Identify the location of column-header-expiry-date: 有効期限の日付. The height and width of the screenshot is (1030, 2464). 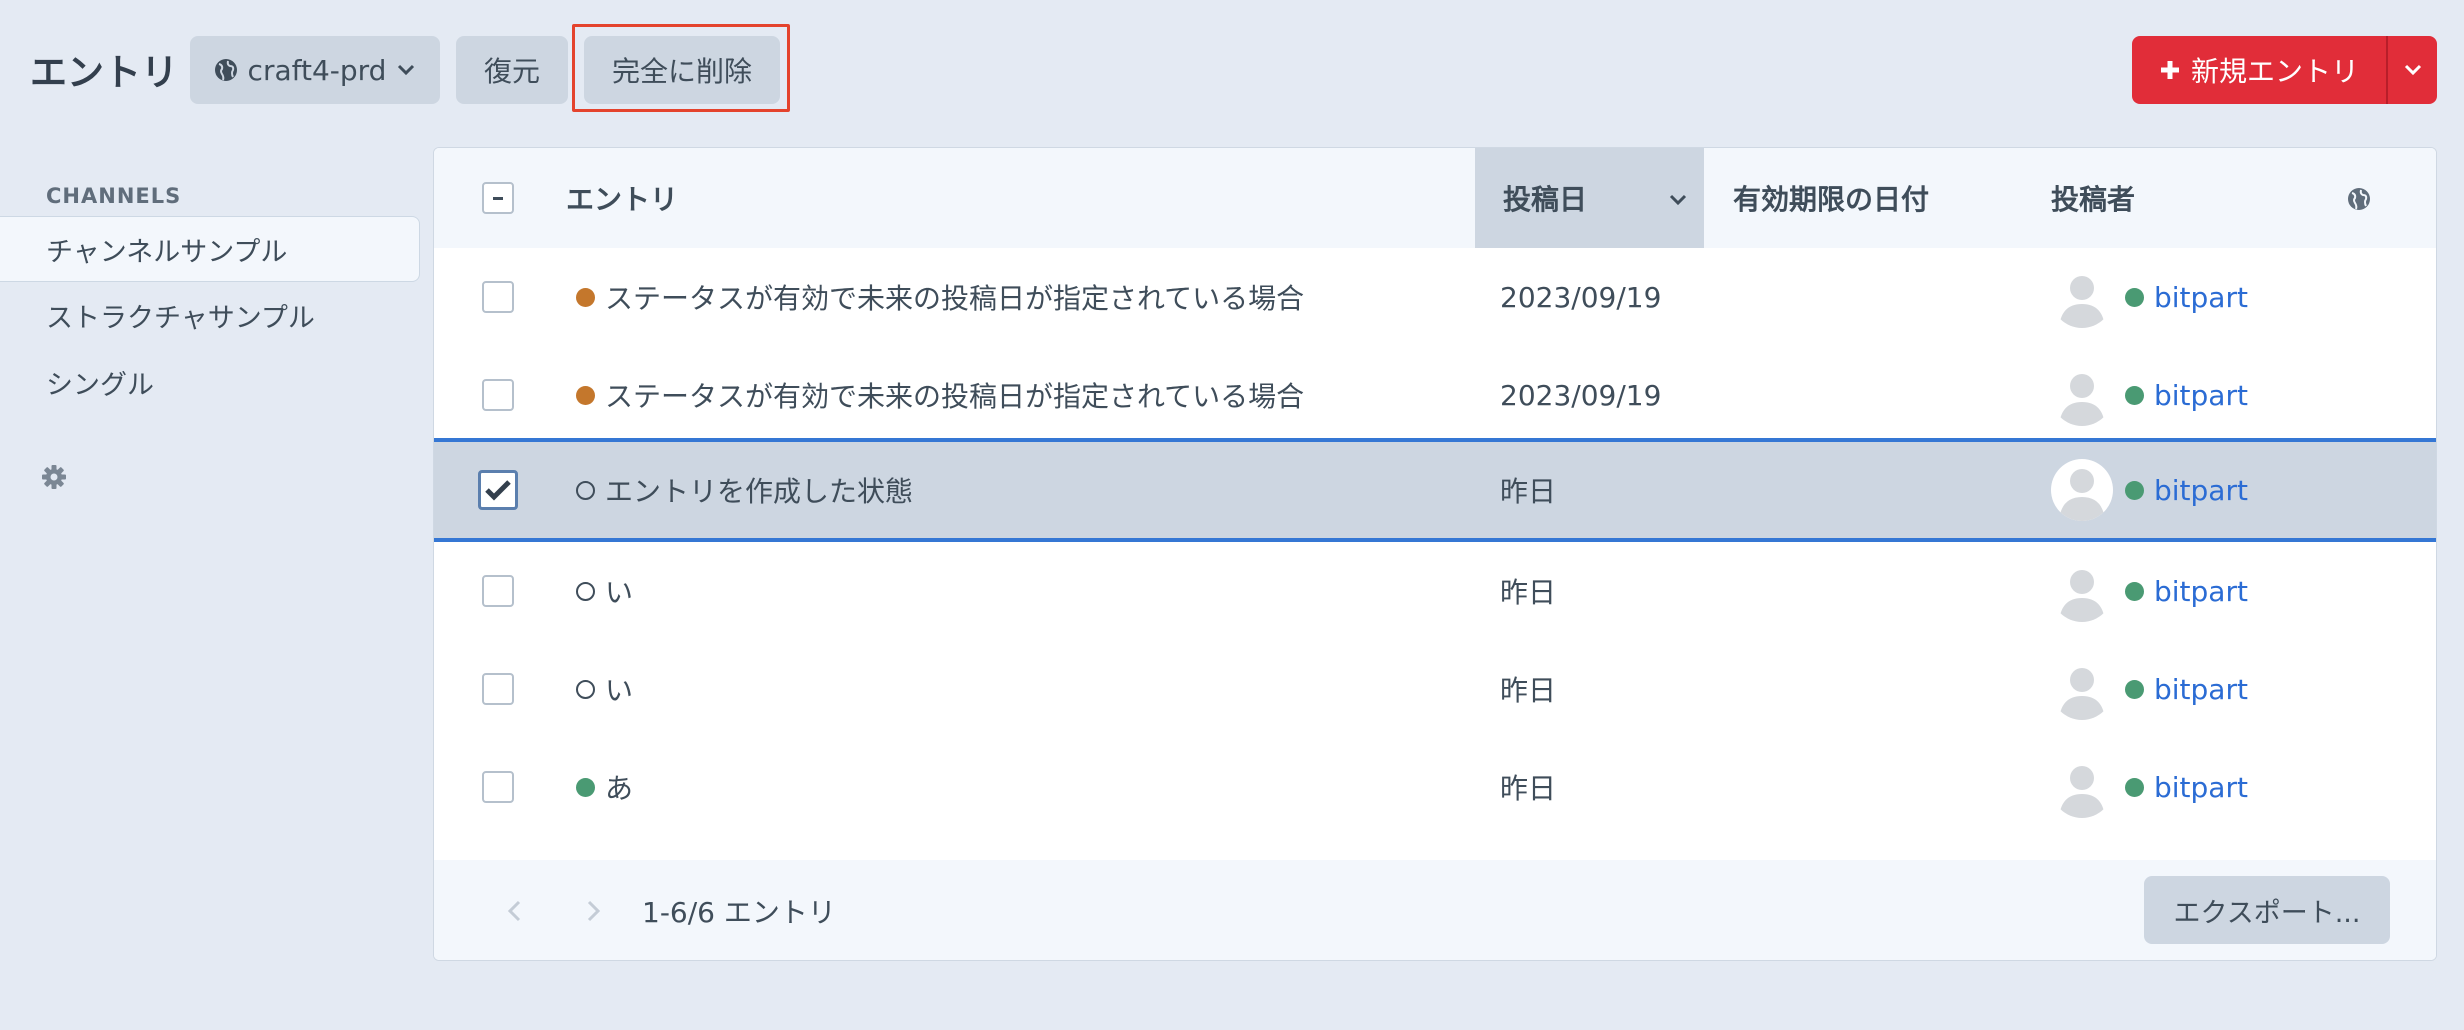
(1831, 198).